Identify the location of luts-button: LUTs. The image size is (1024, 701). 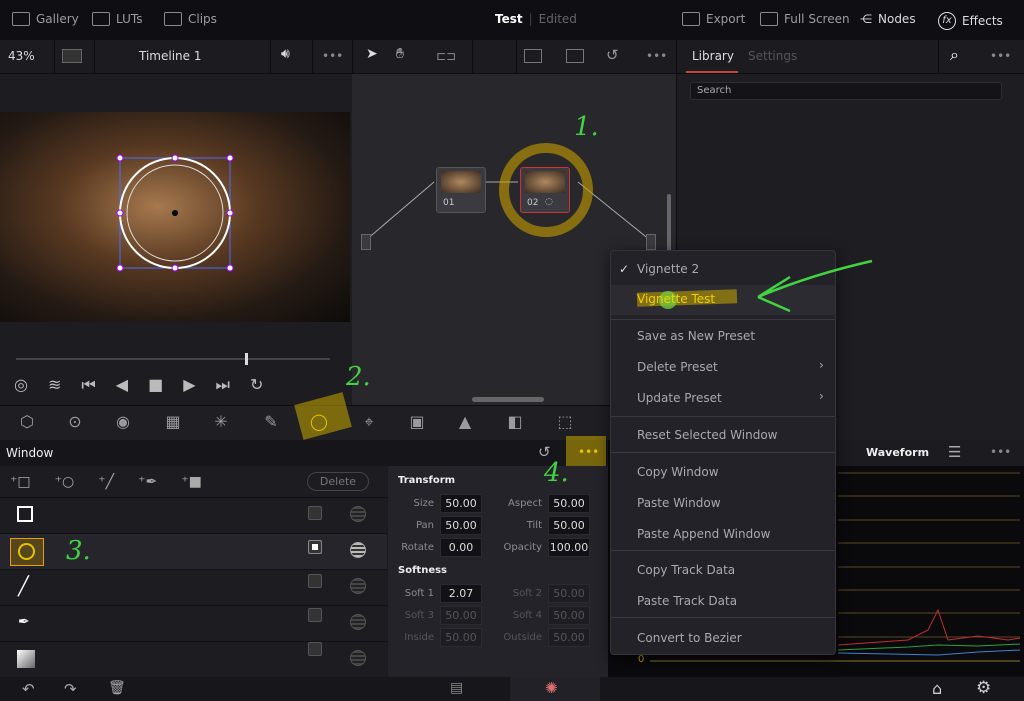
(117, 19).